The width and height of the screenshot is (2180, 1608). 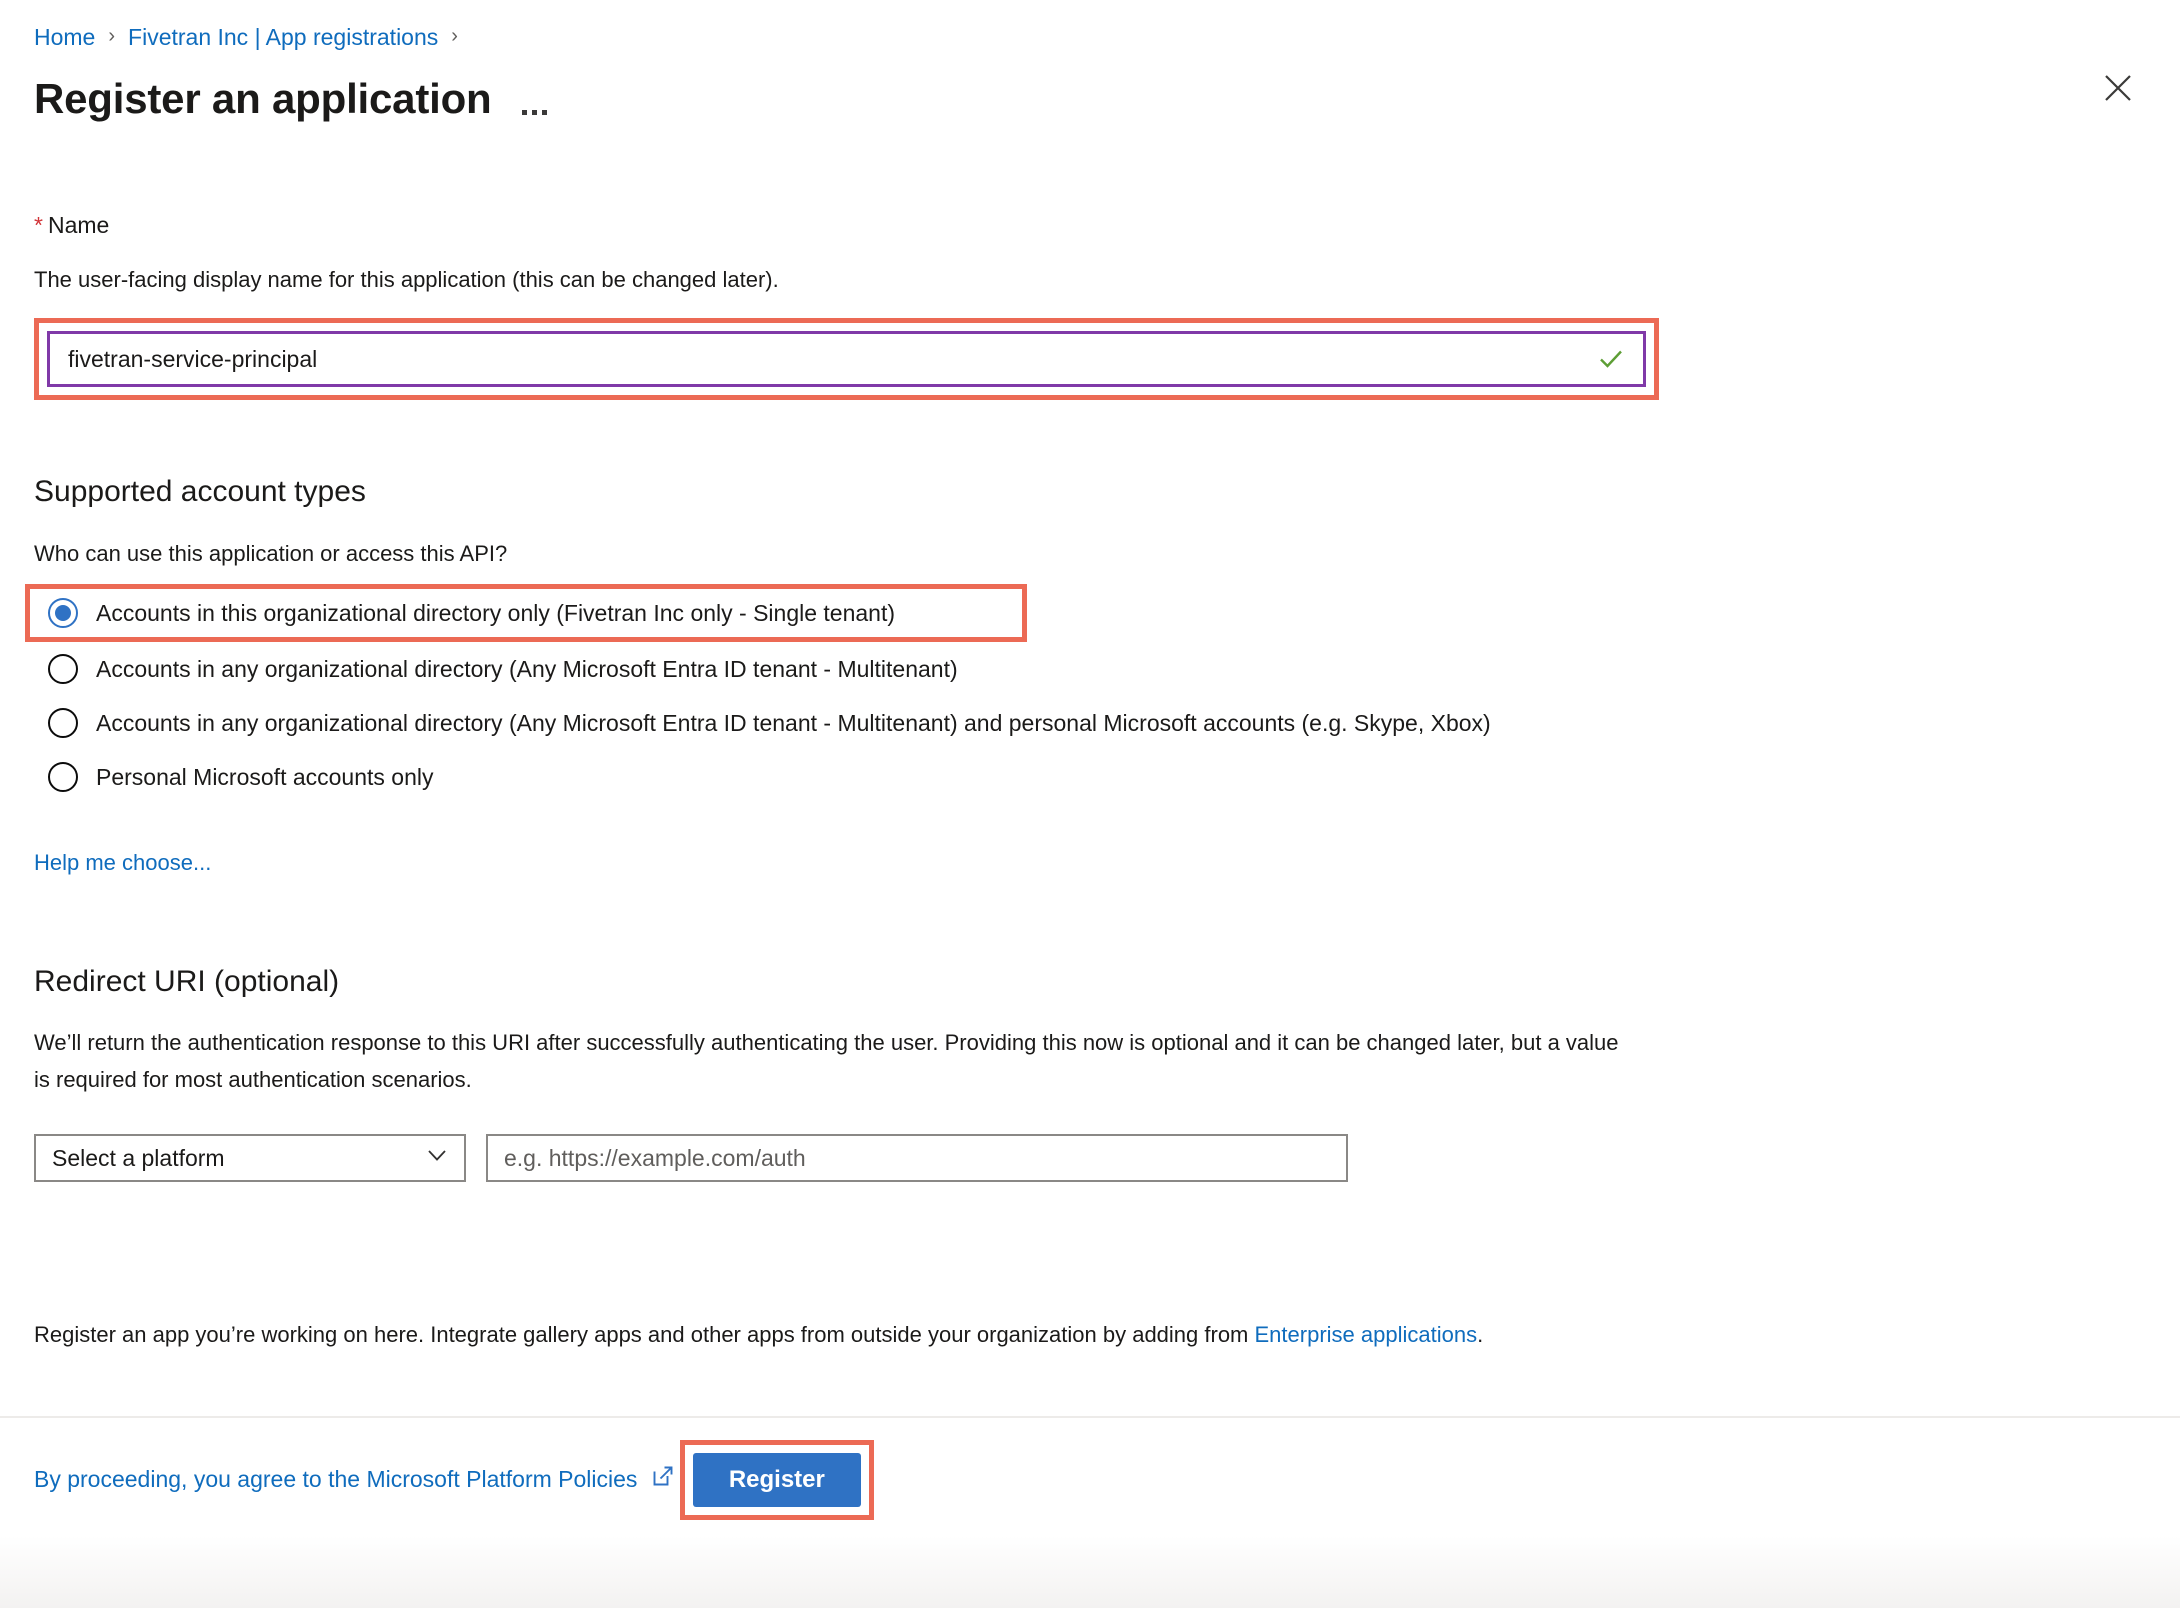 What do you see at coordinates (283, 37) in the screenshot?
I see `breadcrumb-item-app-registrations: Fivetran Inc | App registrations` at bounding box center [283, 37].